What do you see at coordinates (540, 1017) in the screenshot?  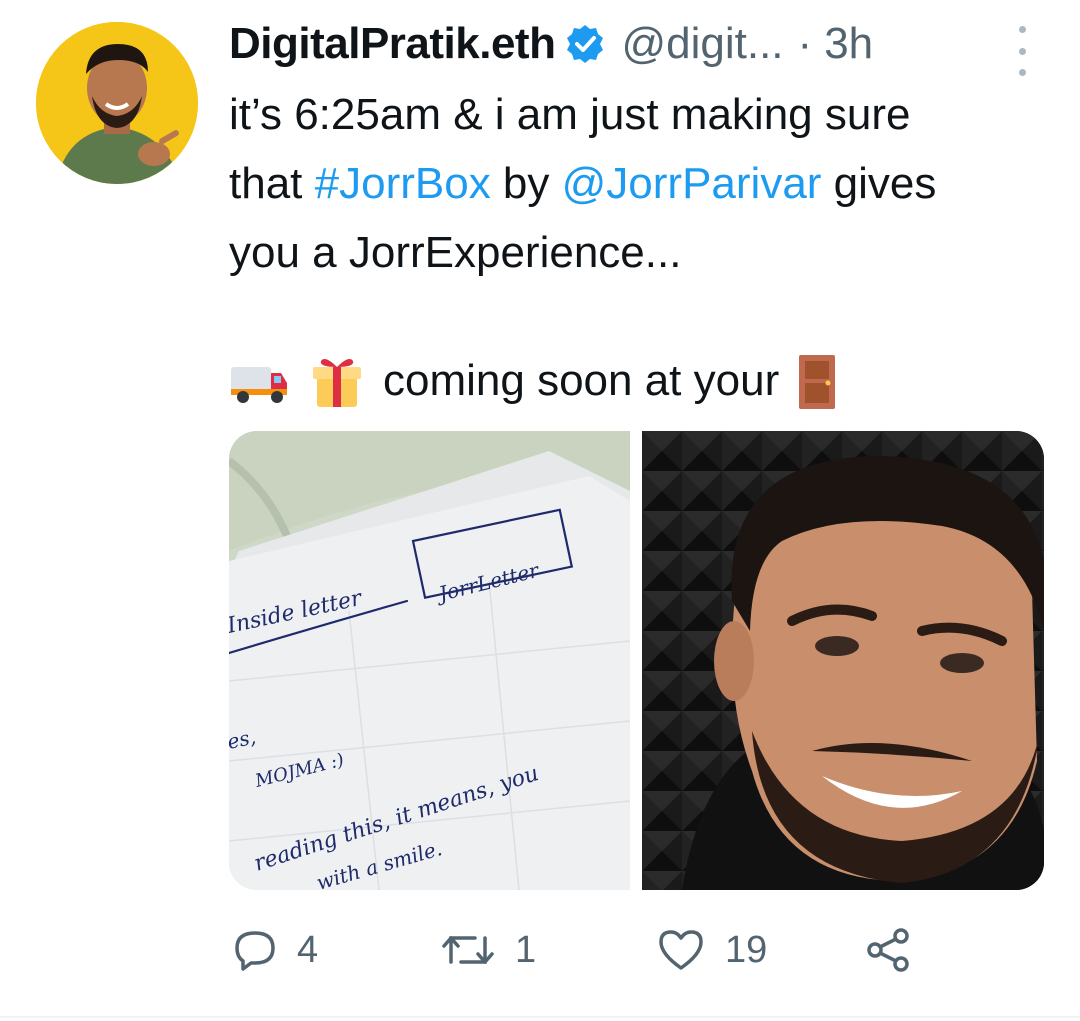 I see `divider` at bounding box center [540, 1017].